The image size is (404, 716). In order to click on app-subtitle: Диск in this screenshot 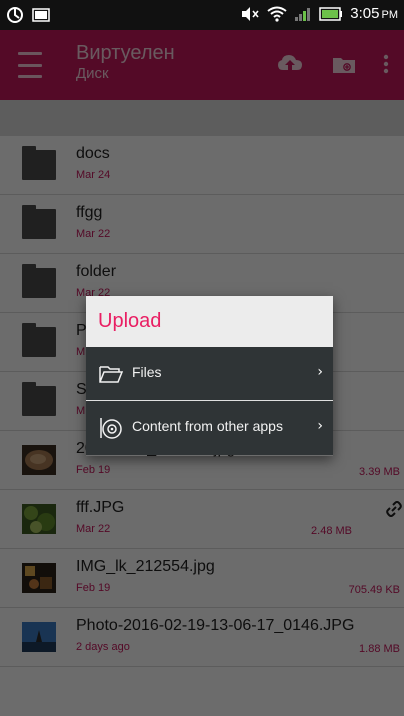, I will do `click(92, 73)`.